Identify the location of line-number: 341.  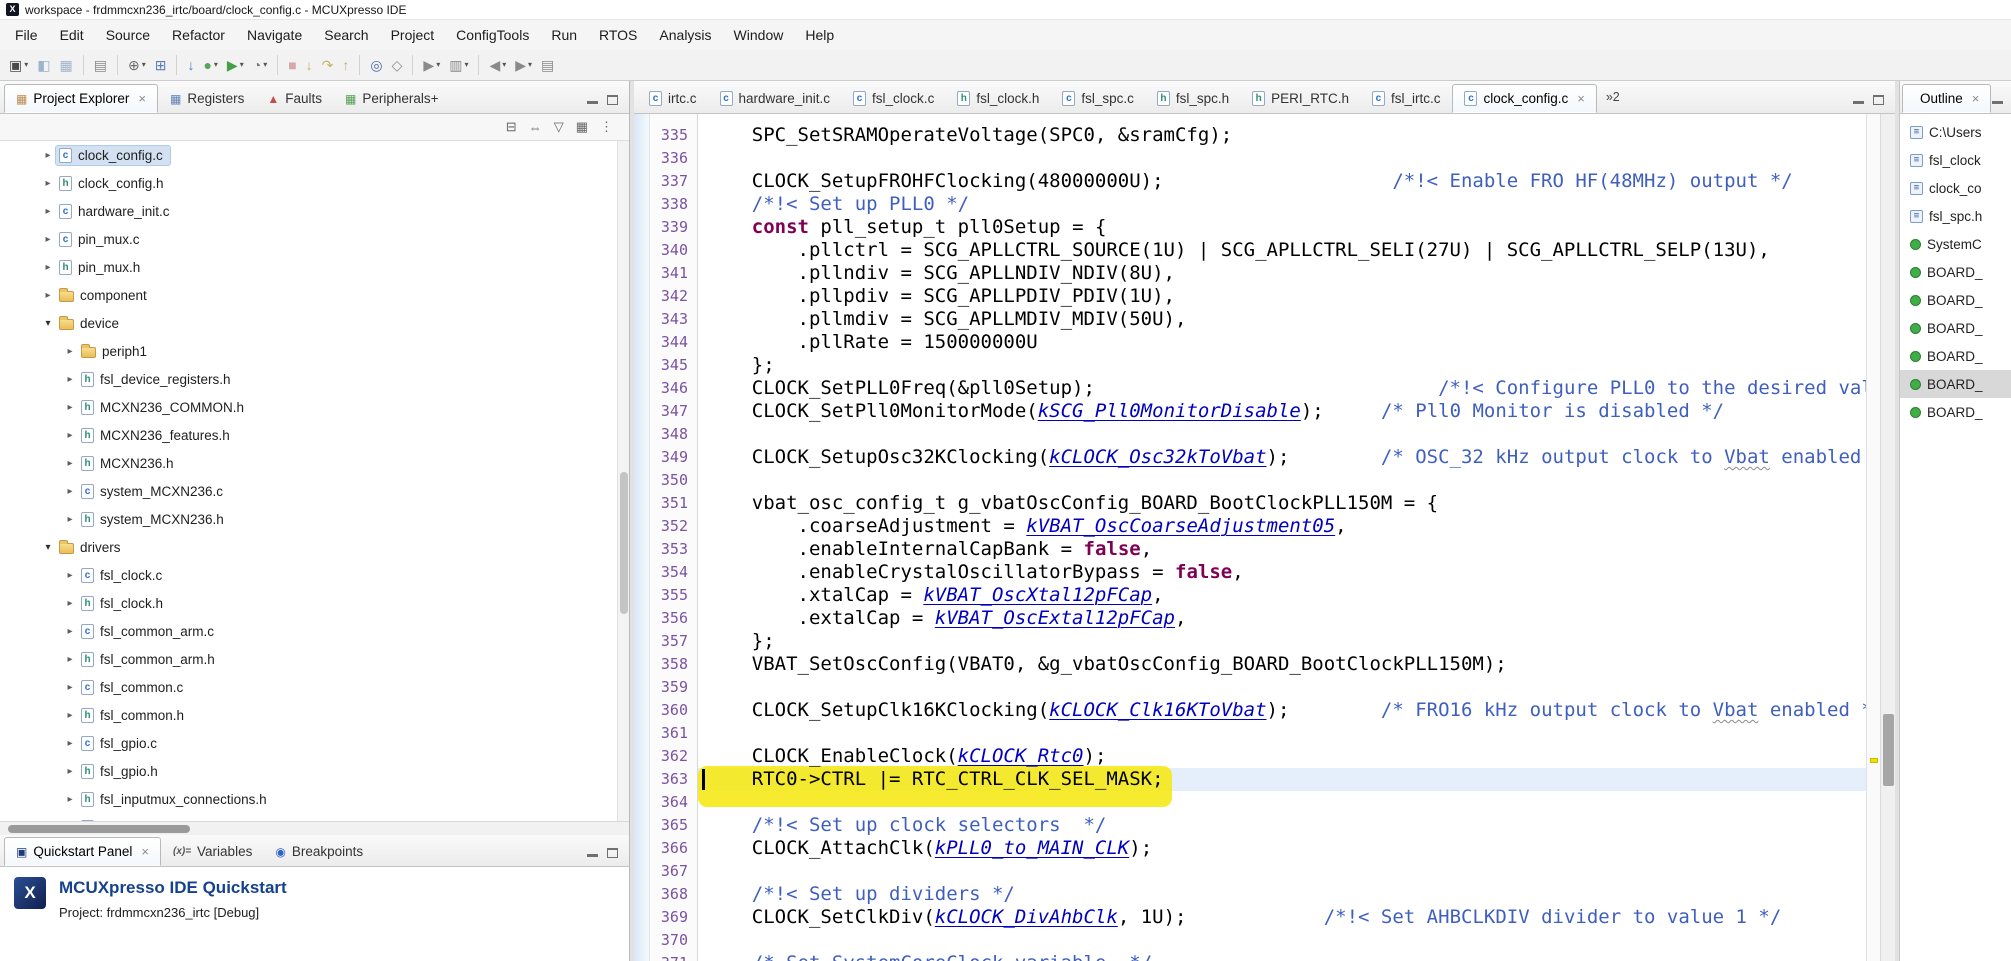
(673, 273).